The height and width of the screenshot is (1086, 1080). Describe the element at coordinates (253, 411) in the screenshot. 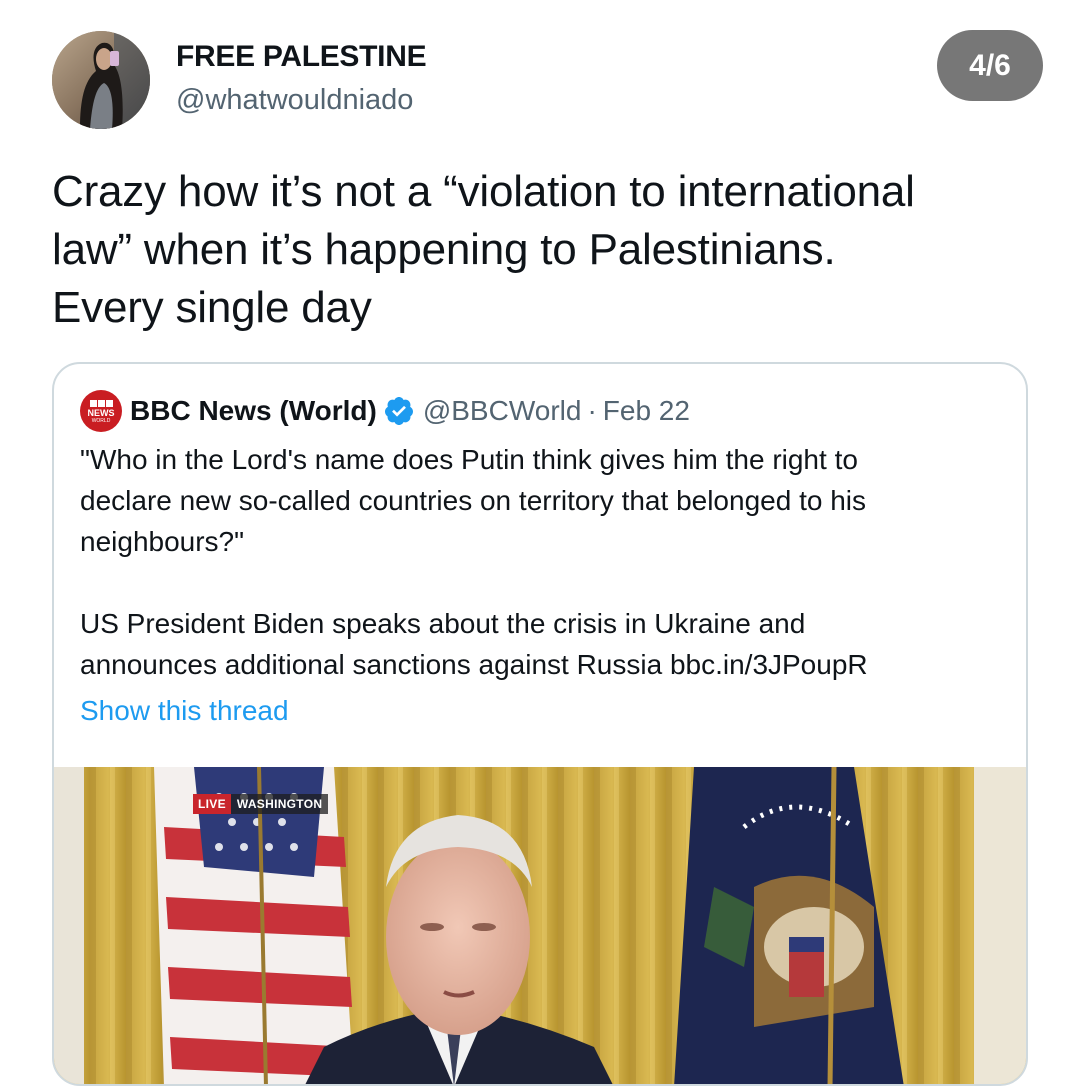

I see `quoted-author-name: BBC News (World)` at that location.